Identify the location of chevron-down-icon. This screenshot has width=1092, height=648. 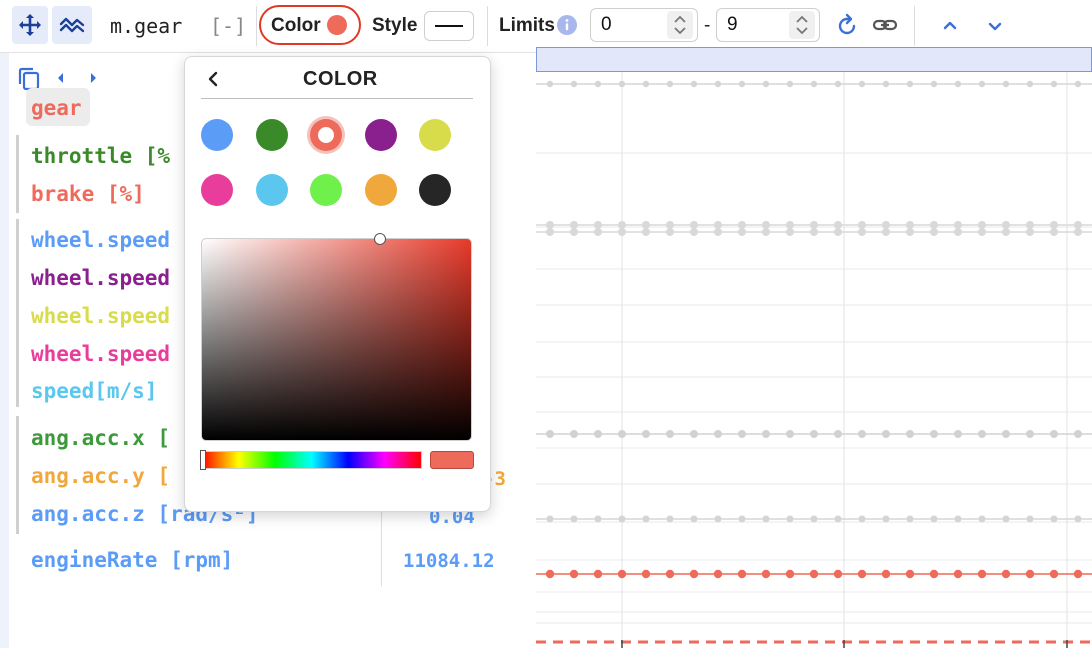
(995, 26).